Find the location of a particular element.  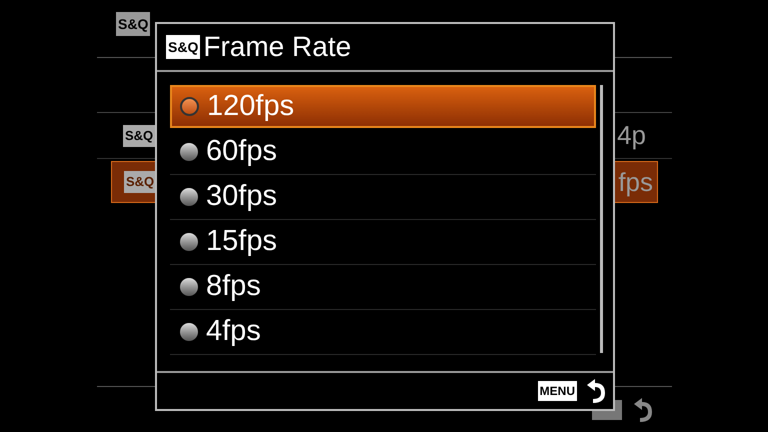

row-value: fps is located at coordinates (635, 182).